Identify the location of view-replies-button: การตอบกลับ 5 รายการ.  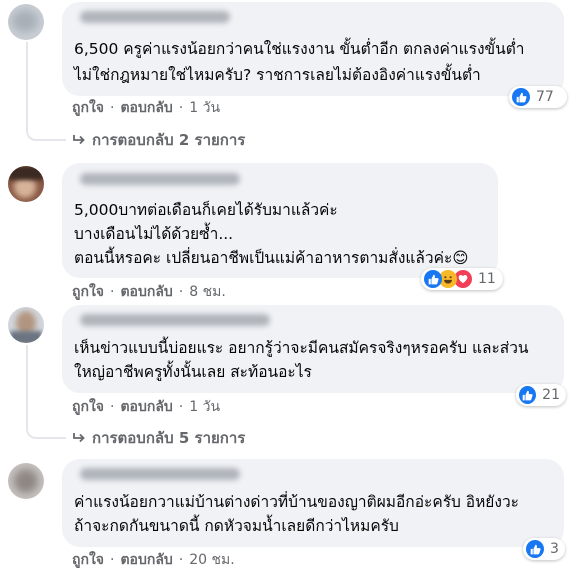
(158, 438).